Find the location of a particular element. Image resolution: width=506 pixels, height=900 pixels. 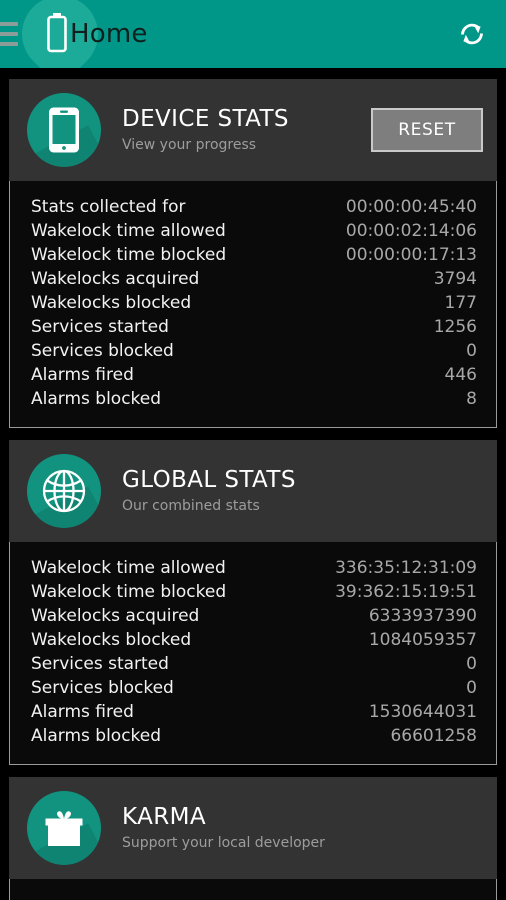

stat-row: Wakelock time allowed 00:00:02:14:06 is located at coordinates (254, 231).